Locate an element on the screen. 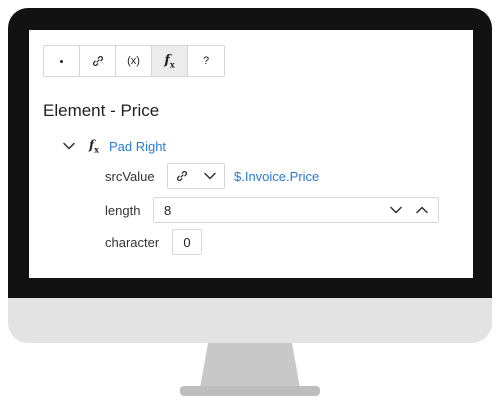 The width and height of the screenshot is (500, 400). link-mode-button is located at coordinates (98, 61).